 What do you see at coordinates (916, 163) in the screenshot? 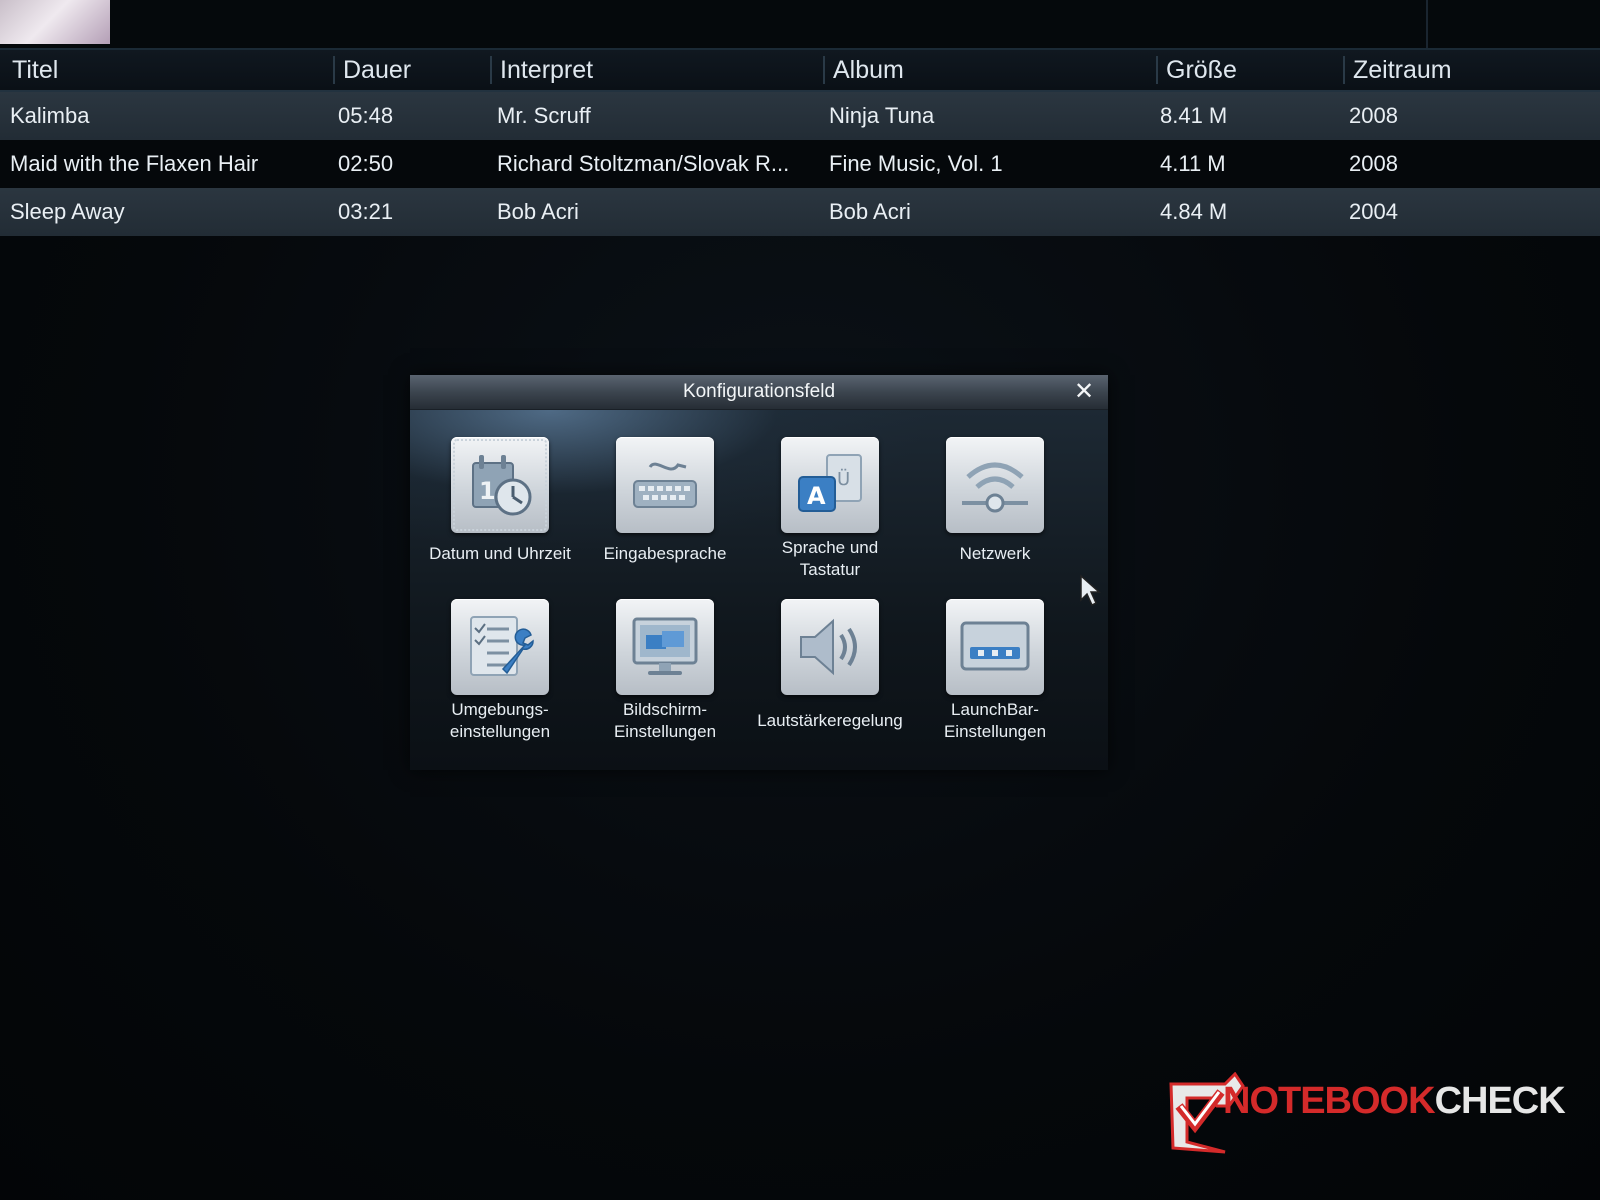
I see `track-album: Fine Music, Vol. 1` at bounding box center [916, 163].